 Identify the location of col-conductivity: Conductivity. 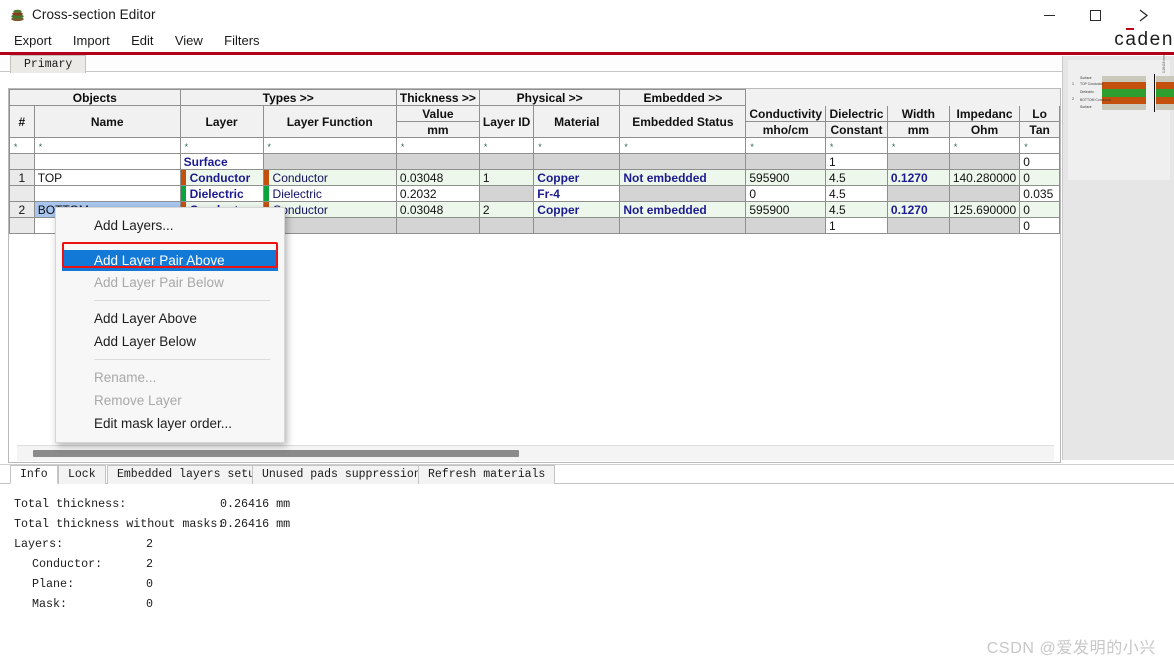
(786, 113).